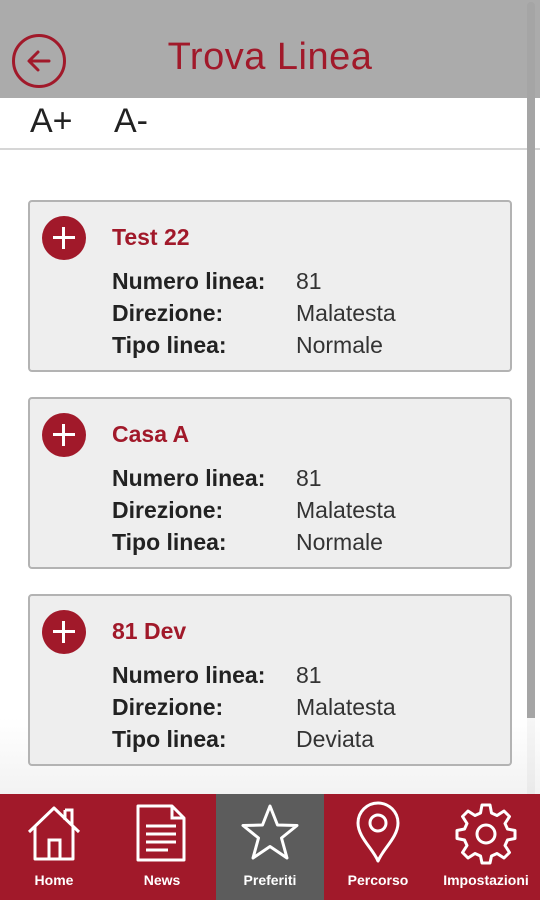  I want to click on nav-label: Percorso, so click(378, 880).